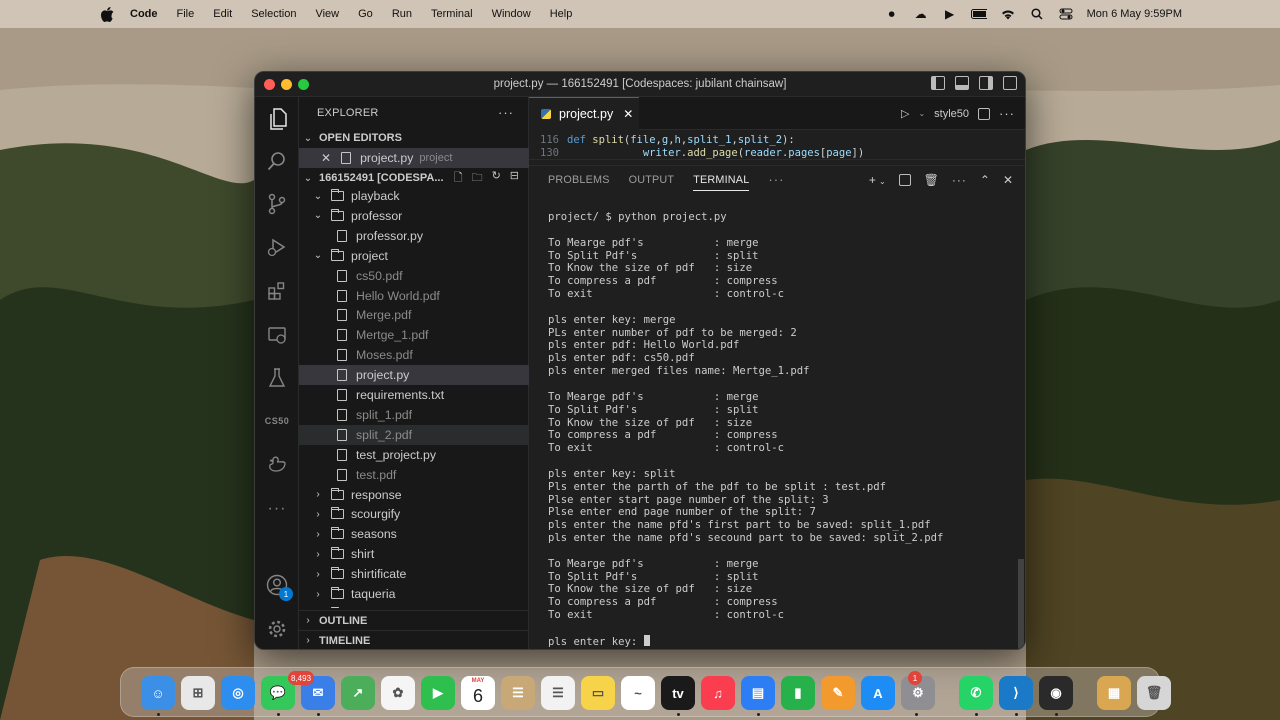 The image size is (1280, 720). Describe the element at coordinates (414, 534) in the screenshot. I see `tree-folder: › seasons` at that location.